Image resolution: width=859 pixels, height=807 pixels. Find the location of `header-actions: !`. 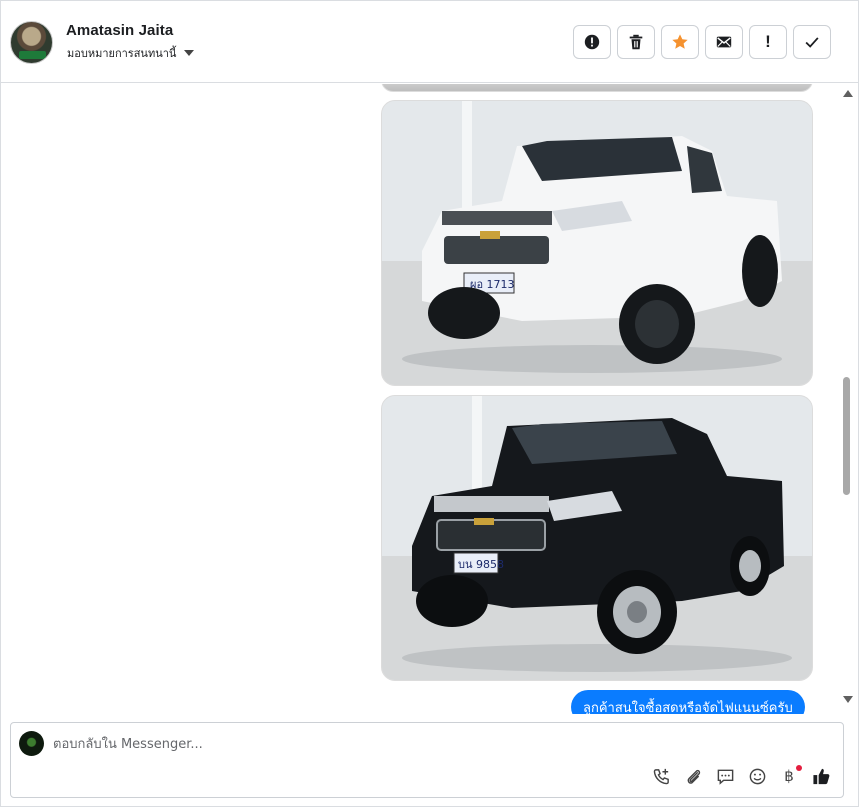

header-actions: ! is located at coordinates (702, 42).